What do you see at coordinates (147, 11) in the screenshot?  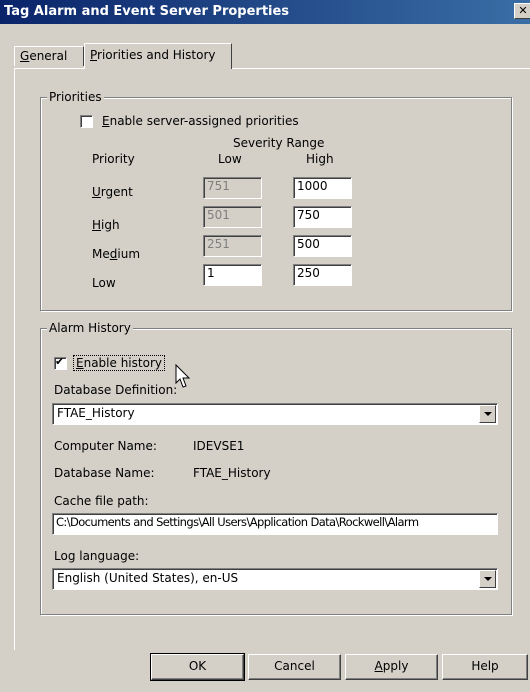 I see `window-title: Tag Alarm and Event Server Properties` at bounding box center [147, 11].